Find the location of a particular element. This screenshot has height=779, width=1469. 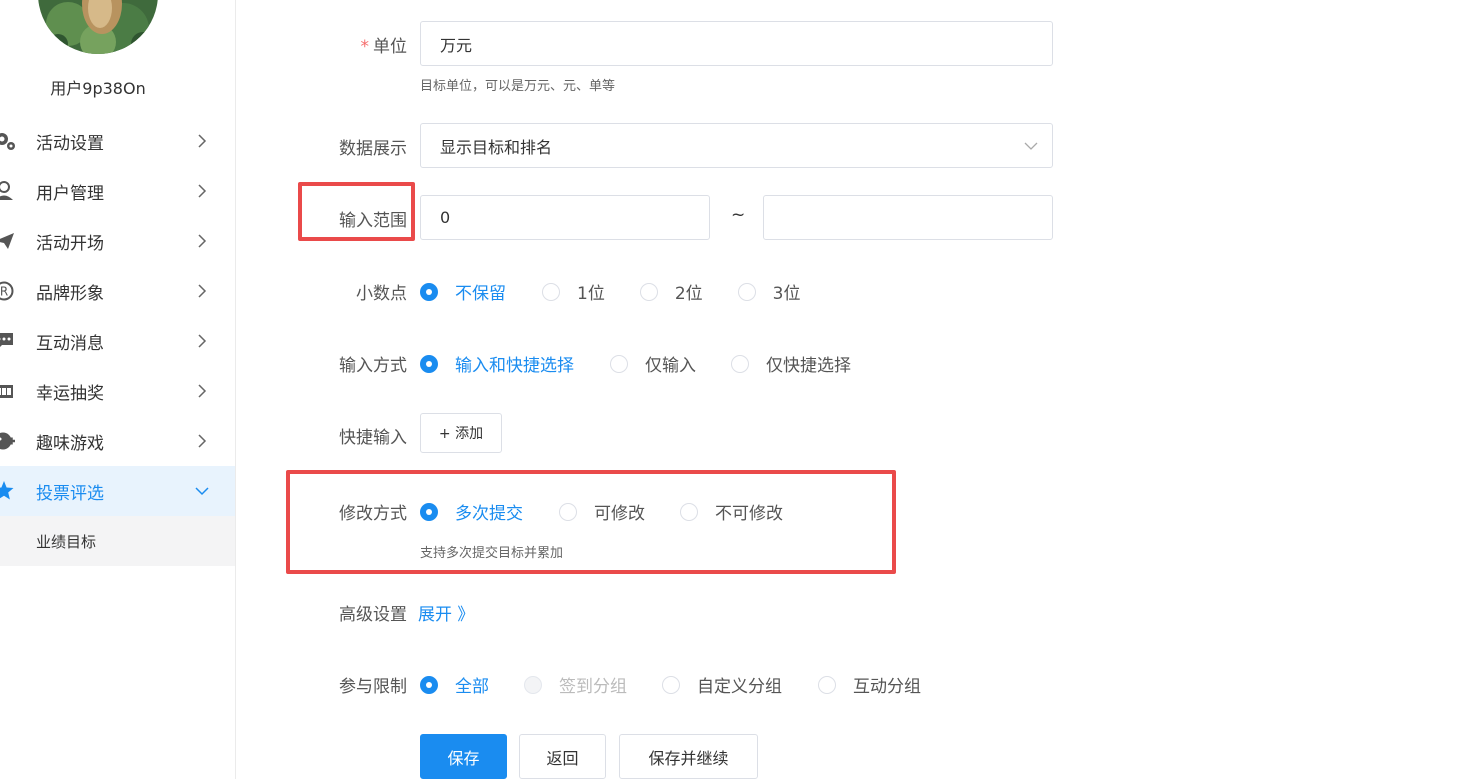

input-mode-option-both: 输入和快捷选择 is located at coordinates (497, 363).